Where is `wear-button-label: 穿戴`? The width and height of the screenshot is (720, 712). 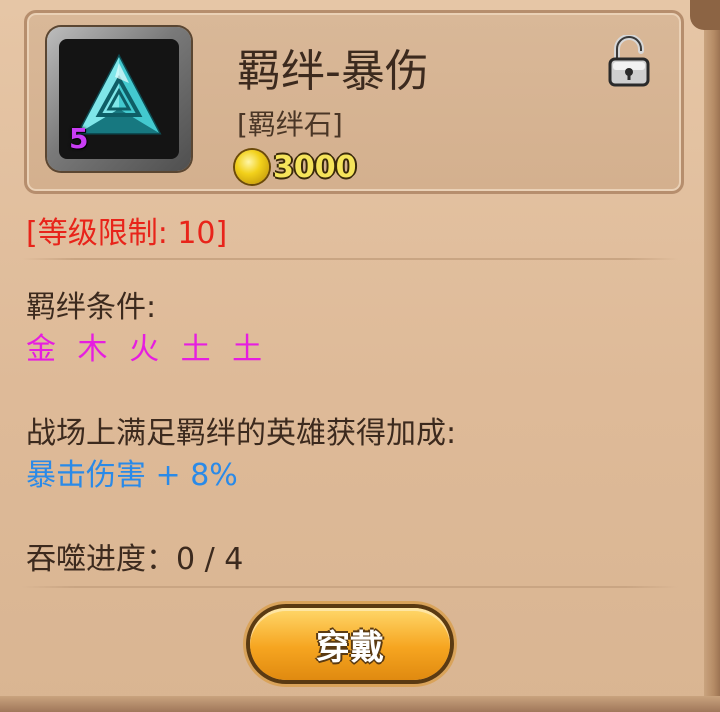 wear-button-label: 穿戴 is located at coordinates (350, 647).